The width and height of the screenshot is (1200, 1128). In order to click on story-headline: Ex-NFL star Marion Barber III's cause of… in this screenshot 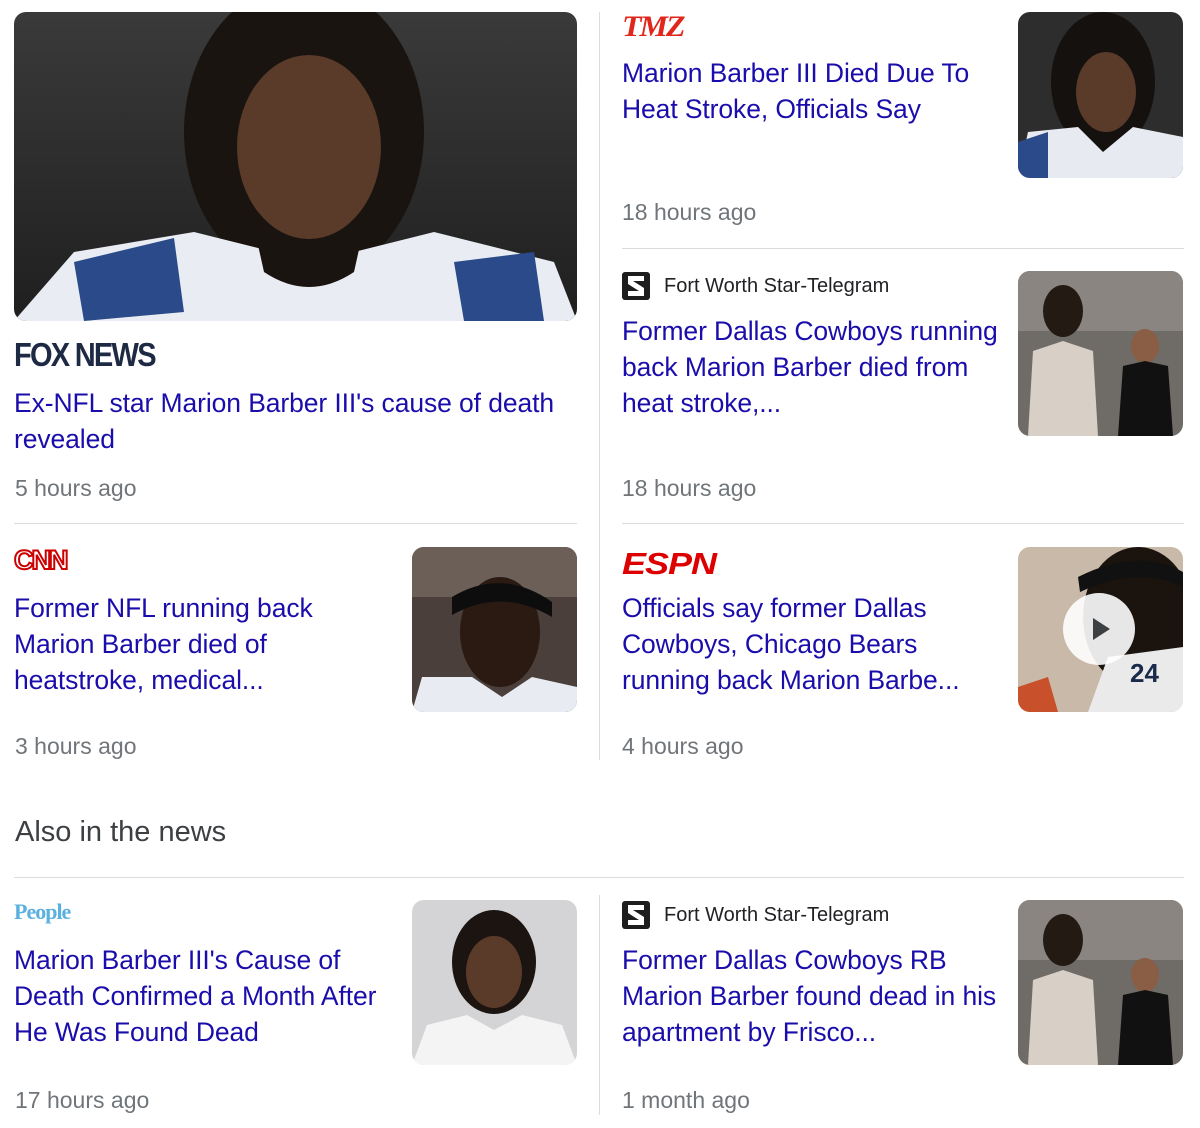, I will do `click(294, 421)`.